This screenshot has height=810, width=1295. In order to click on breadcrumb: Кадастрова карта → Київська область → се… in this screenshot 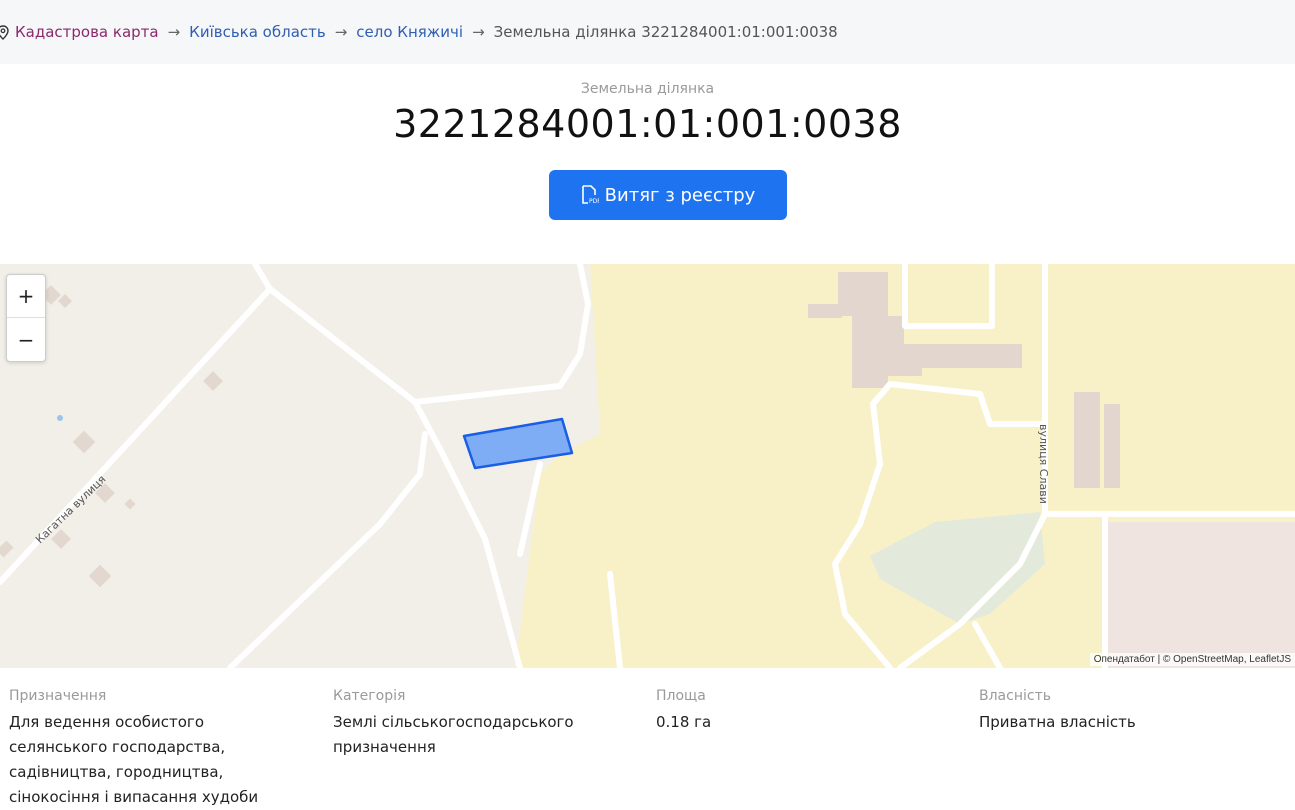, I will do `click(647, 32)`.